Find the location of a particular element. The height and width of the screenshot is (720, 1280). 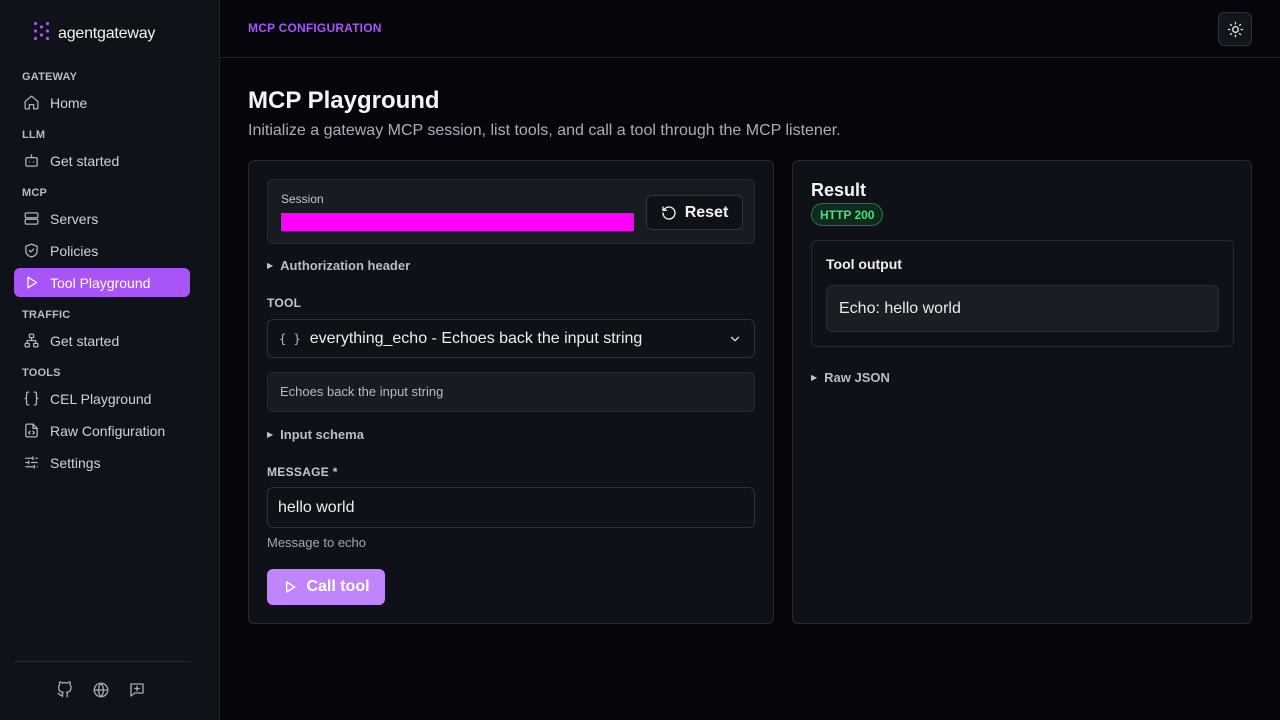

shield-icon is located at coordinates (31, 250).